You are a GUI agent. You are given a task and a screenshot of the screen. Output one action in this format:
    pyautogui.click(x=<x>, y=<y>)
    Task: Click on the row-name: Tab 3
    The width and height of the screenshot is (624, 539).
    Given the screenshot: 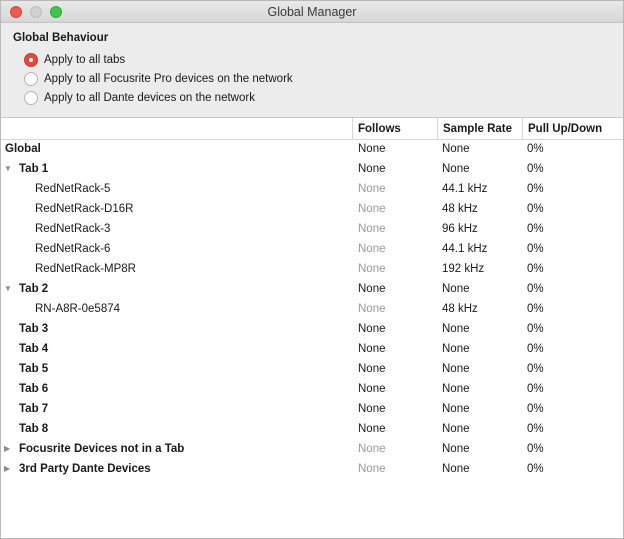 What is the action you would take?
    pyautogui.click(x=34, y=329)
    